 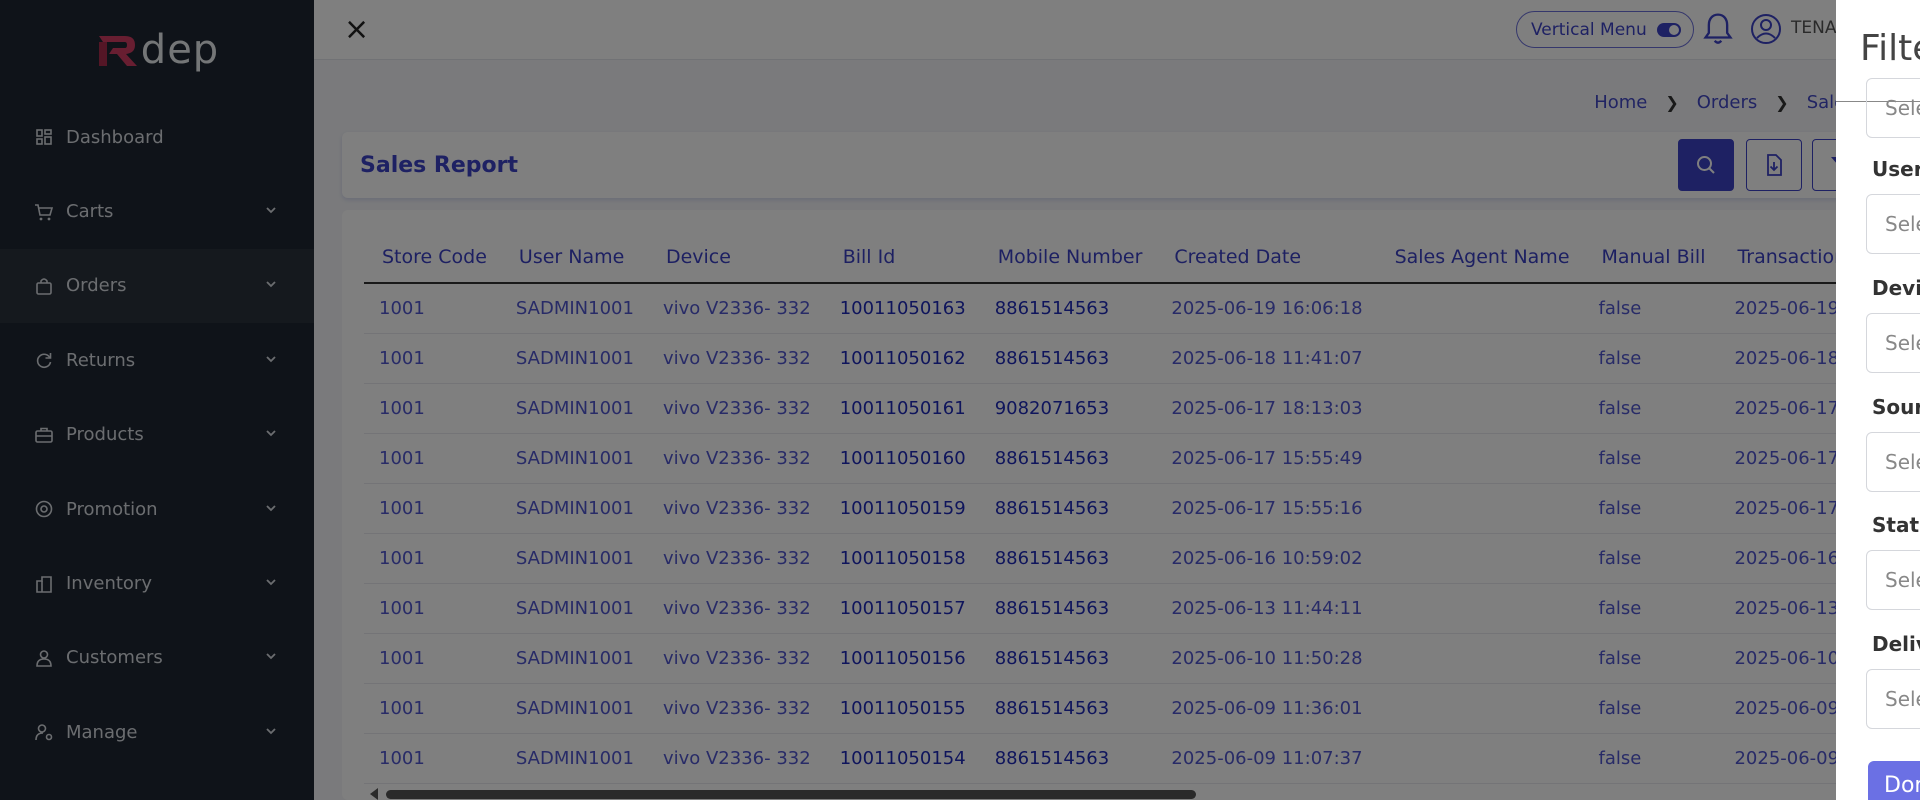 What do you see at coordinates (1894, 780) in the screenshot?
I see `done-button: Done` at bounding box center [1894, 780].